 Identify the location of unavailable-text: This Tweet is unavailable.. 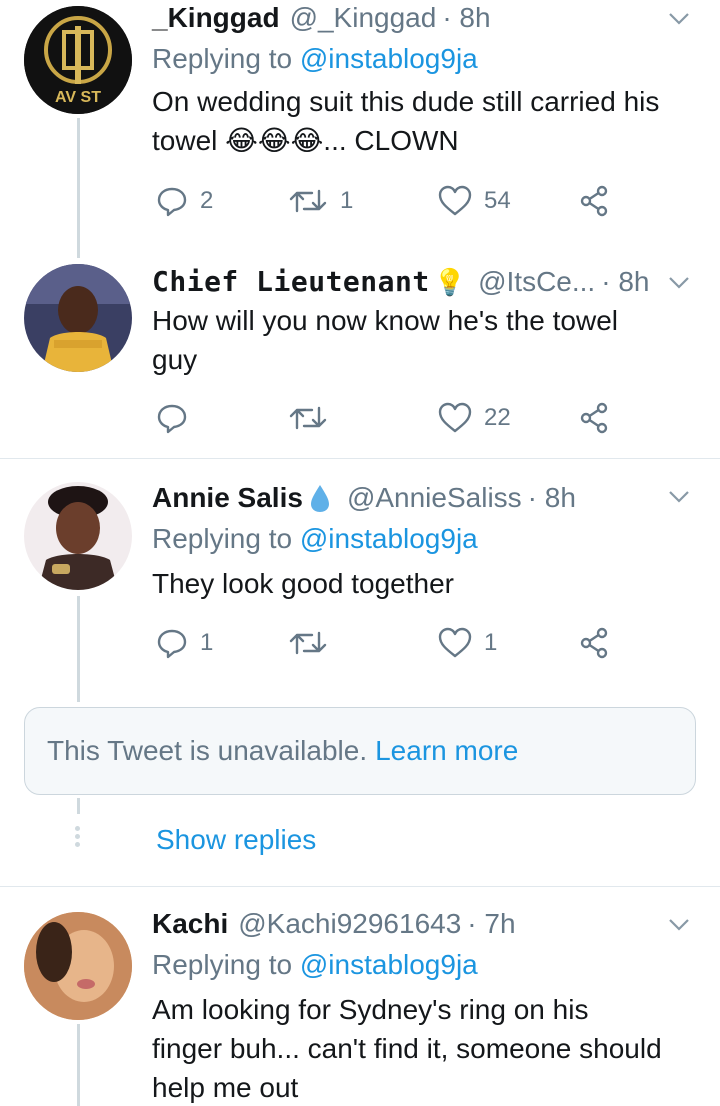
(207, 750).